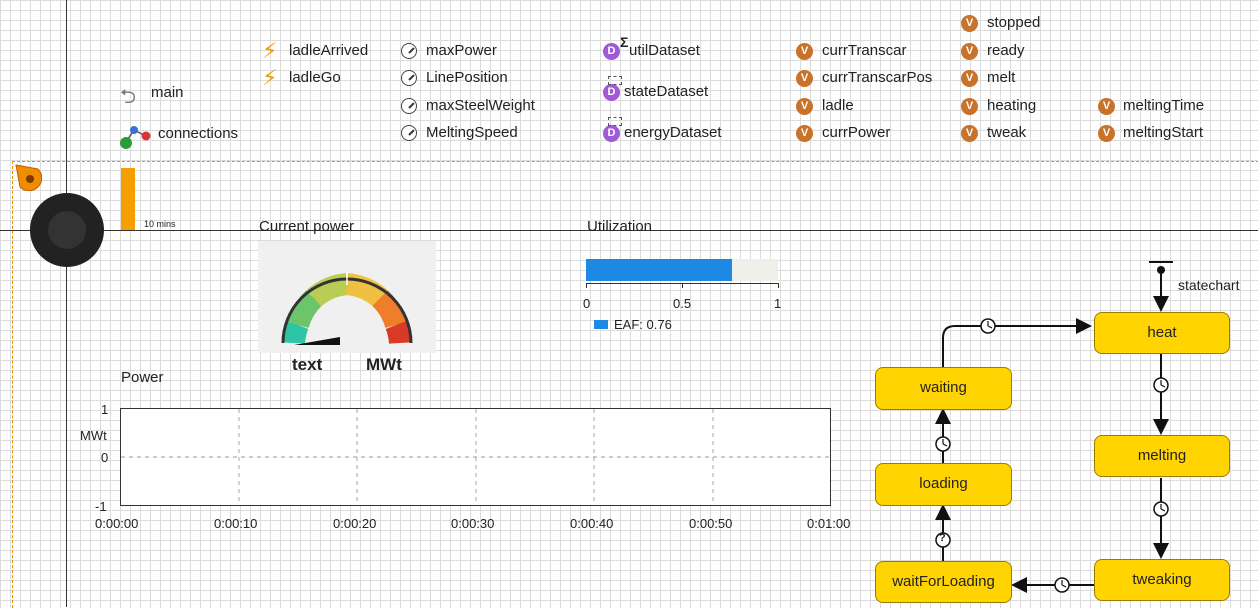  I want to click on transition-condition-glyph: ?, so click(942, 538).